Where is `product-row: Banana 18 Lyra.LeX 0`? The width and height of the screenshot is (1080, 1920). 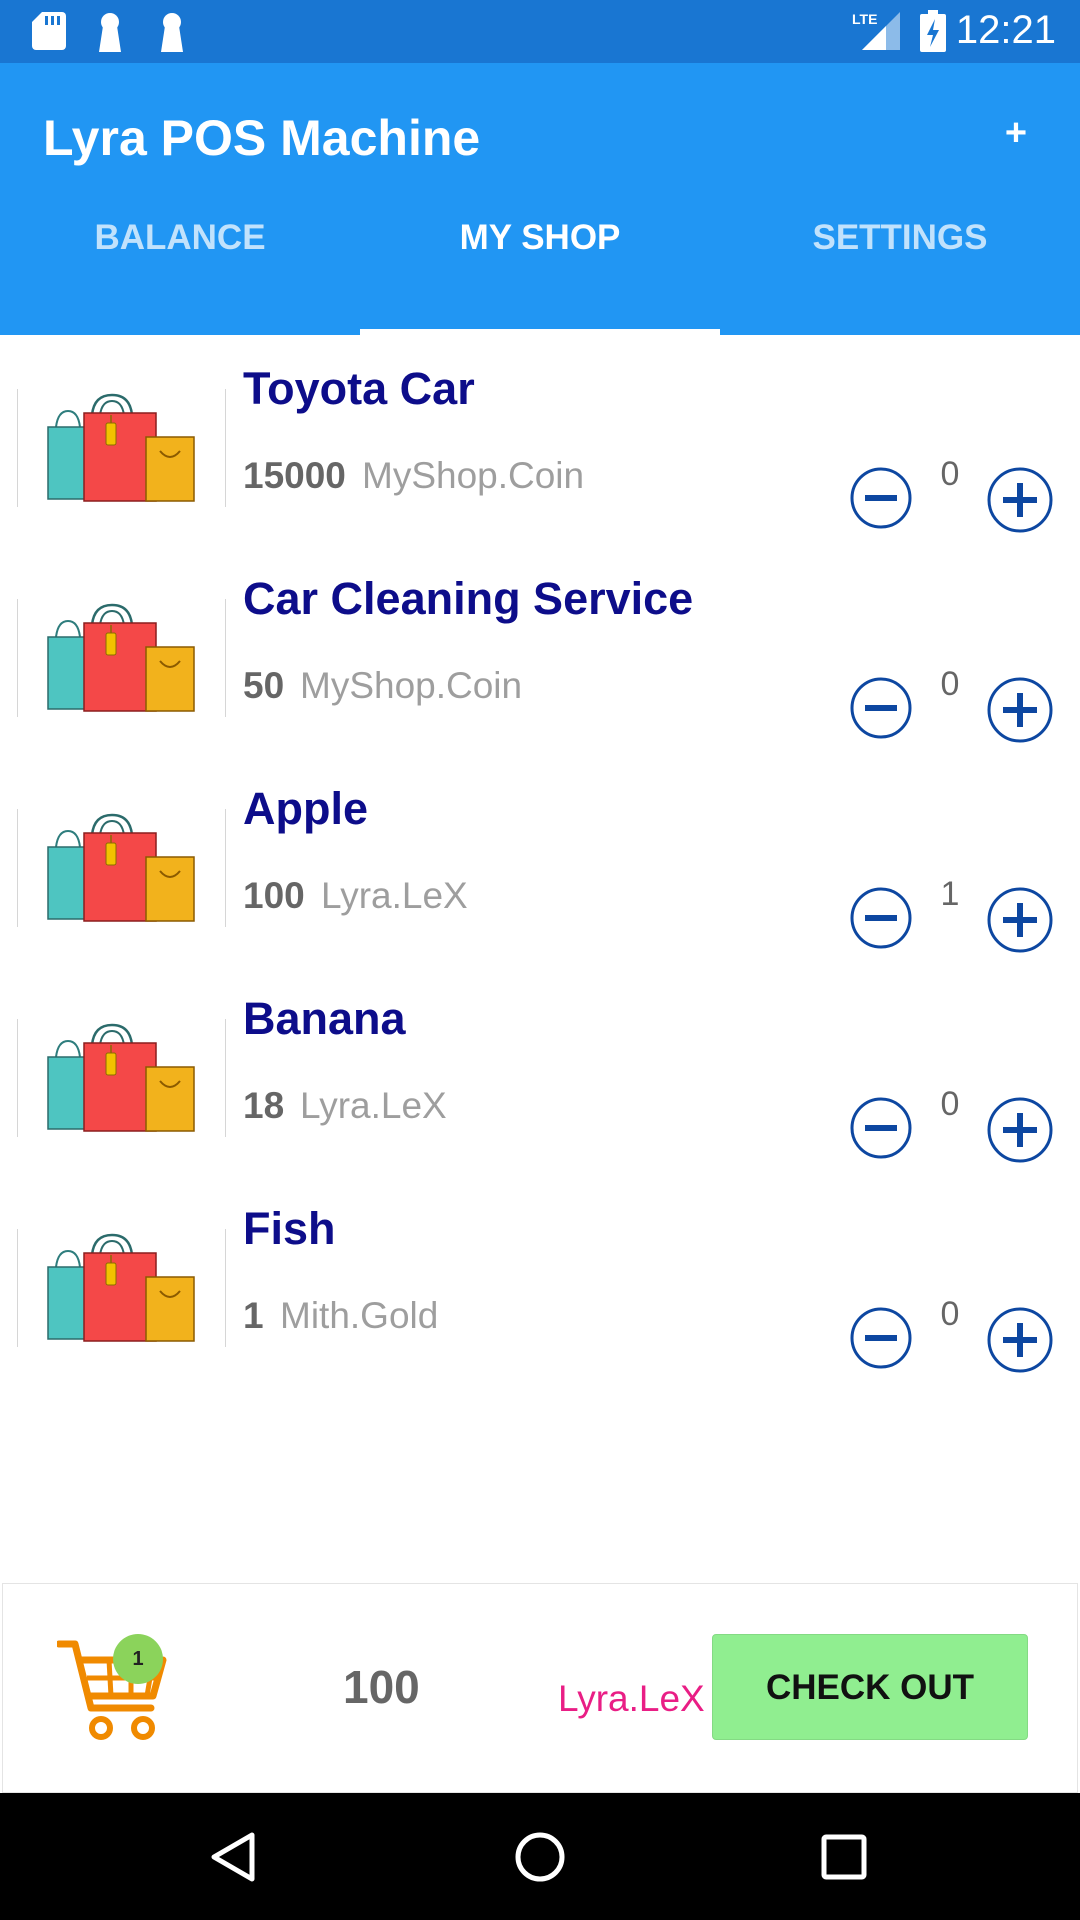
product-row: Banana 18 Lyra.LeX 0 is located at coordinates (540, 1072).